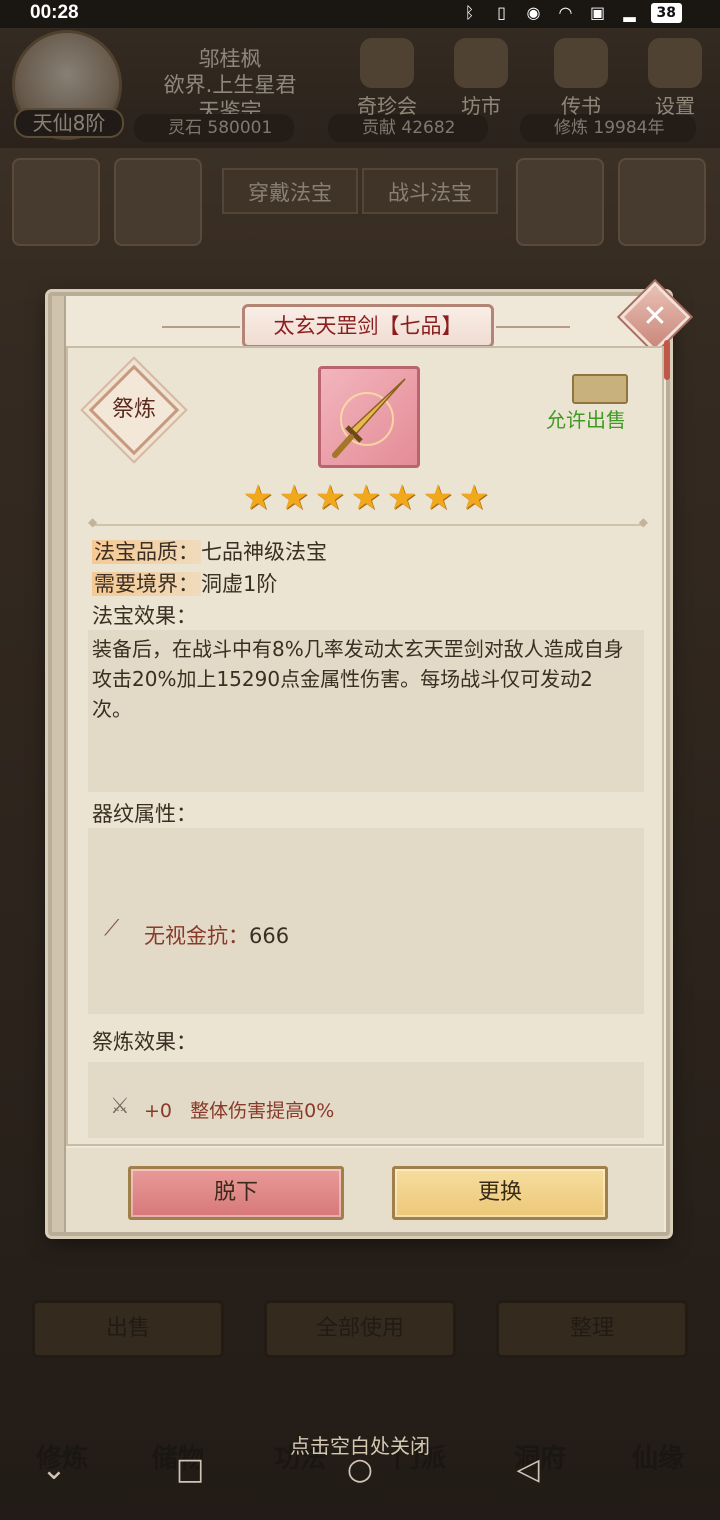 The image size is (720, 1520). What do you see at coordinates (144, 1042) in the screenshot?
I see `refine-title: 祭炼效果：` at bounding box center [144, 1042].